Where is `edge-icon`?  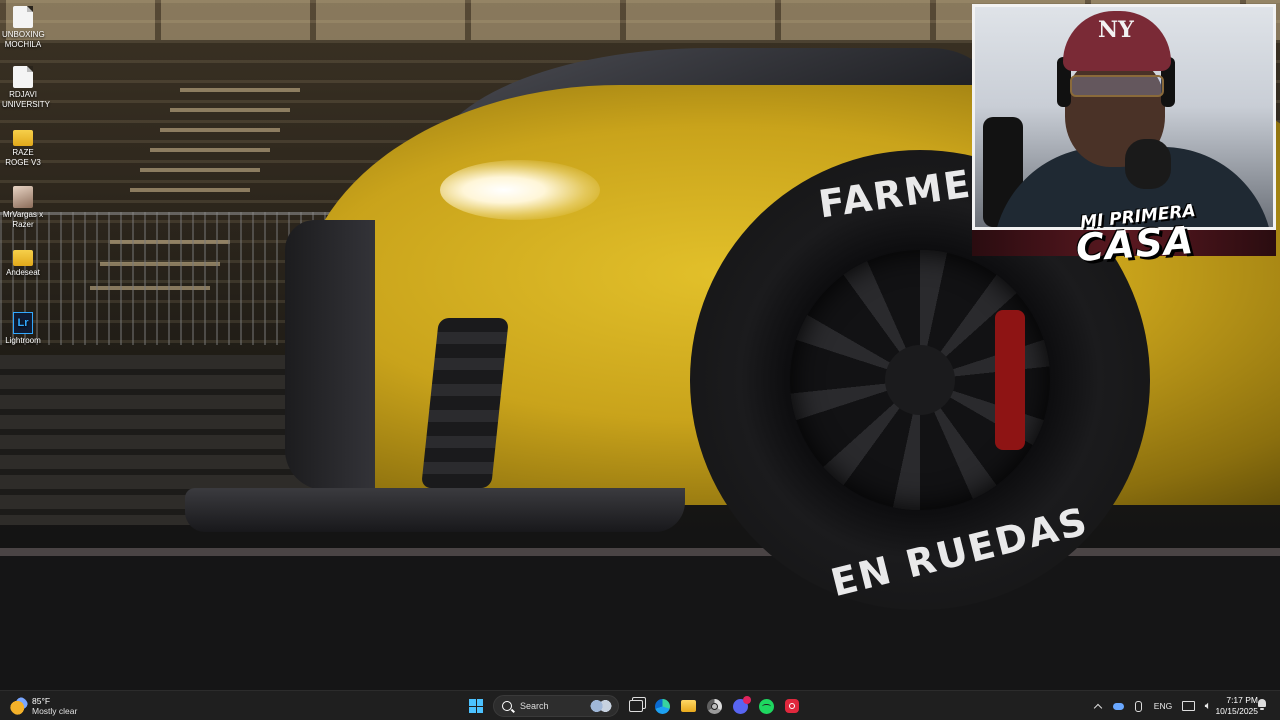 edge-icon is located at coordinates (662, 706).